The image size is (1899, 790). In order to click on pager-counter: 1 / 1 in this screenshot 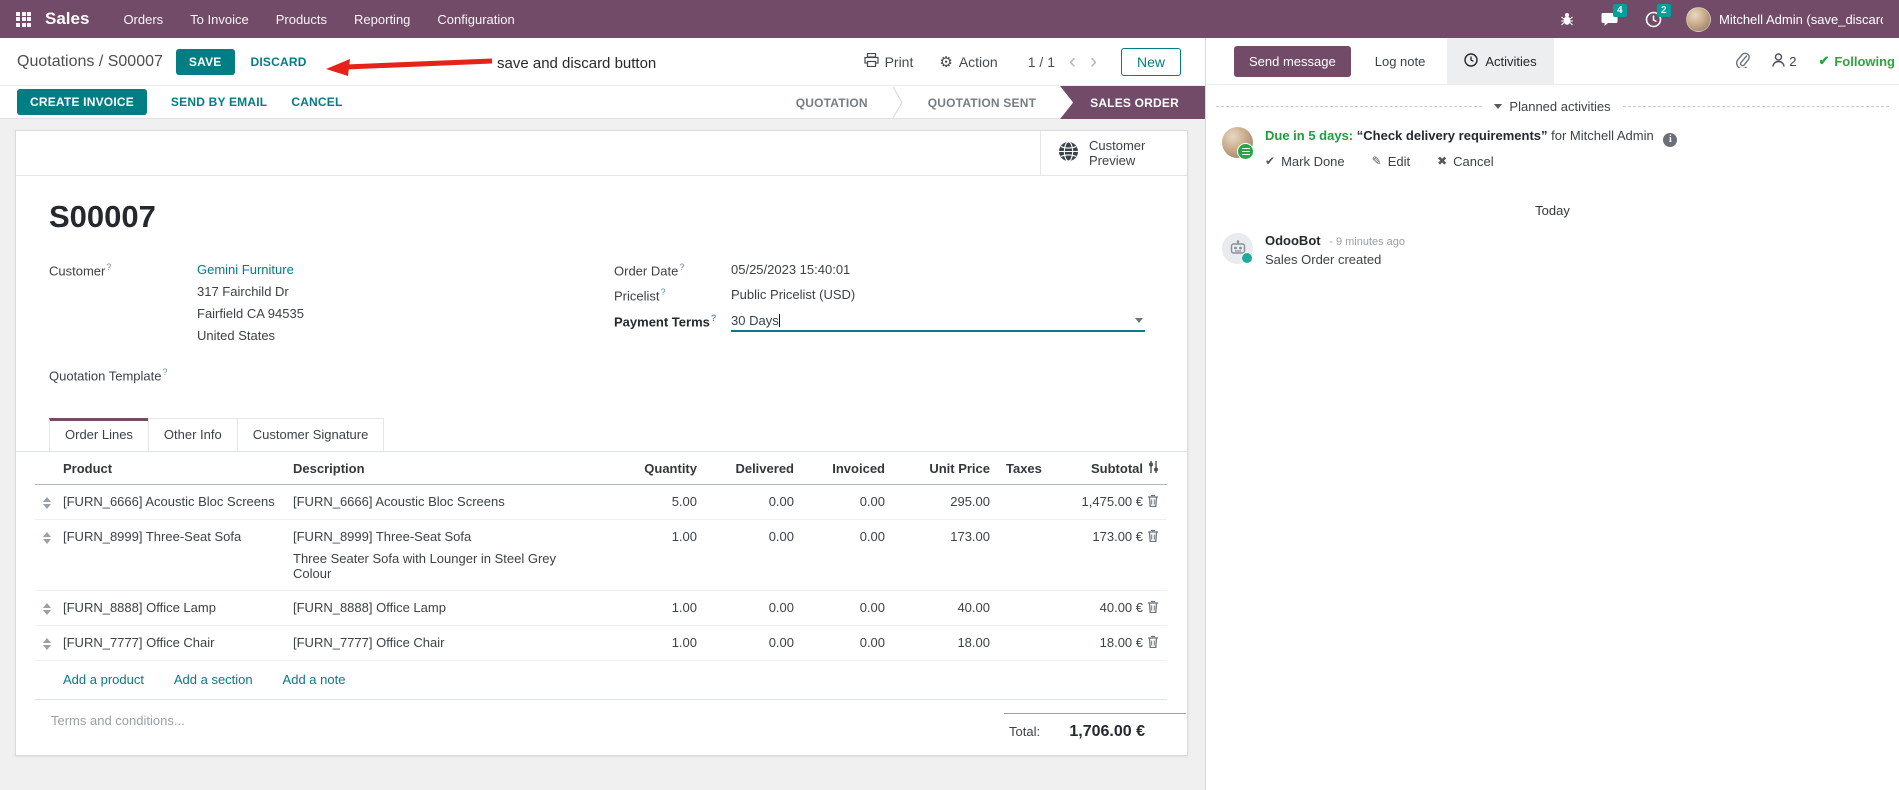, I will do `click(1041, 61)`.